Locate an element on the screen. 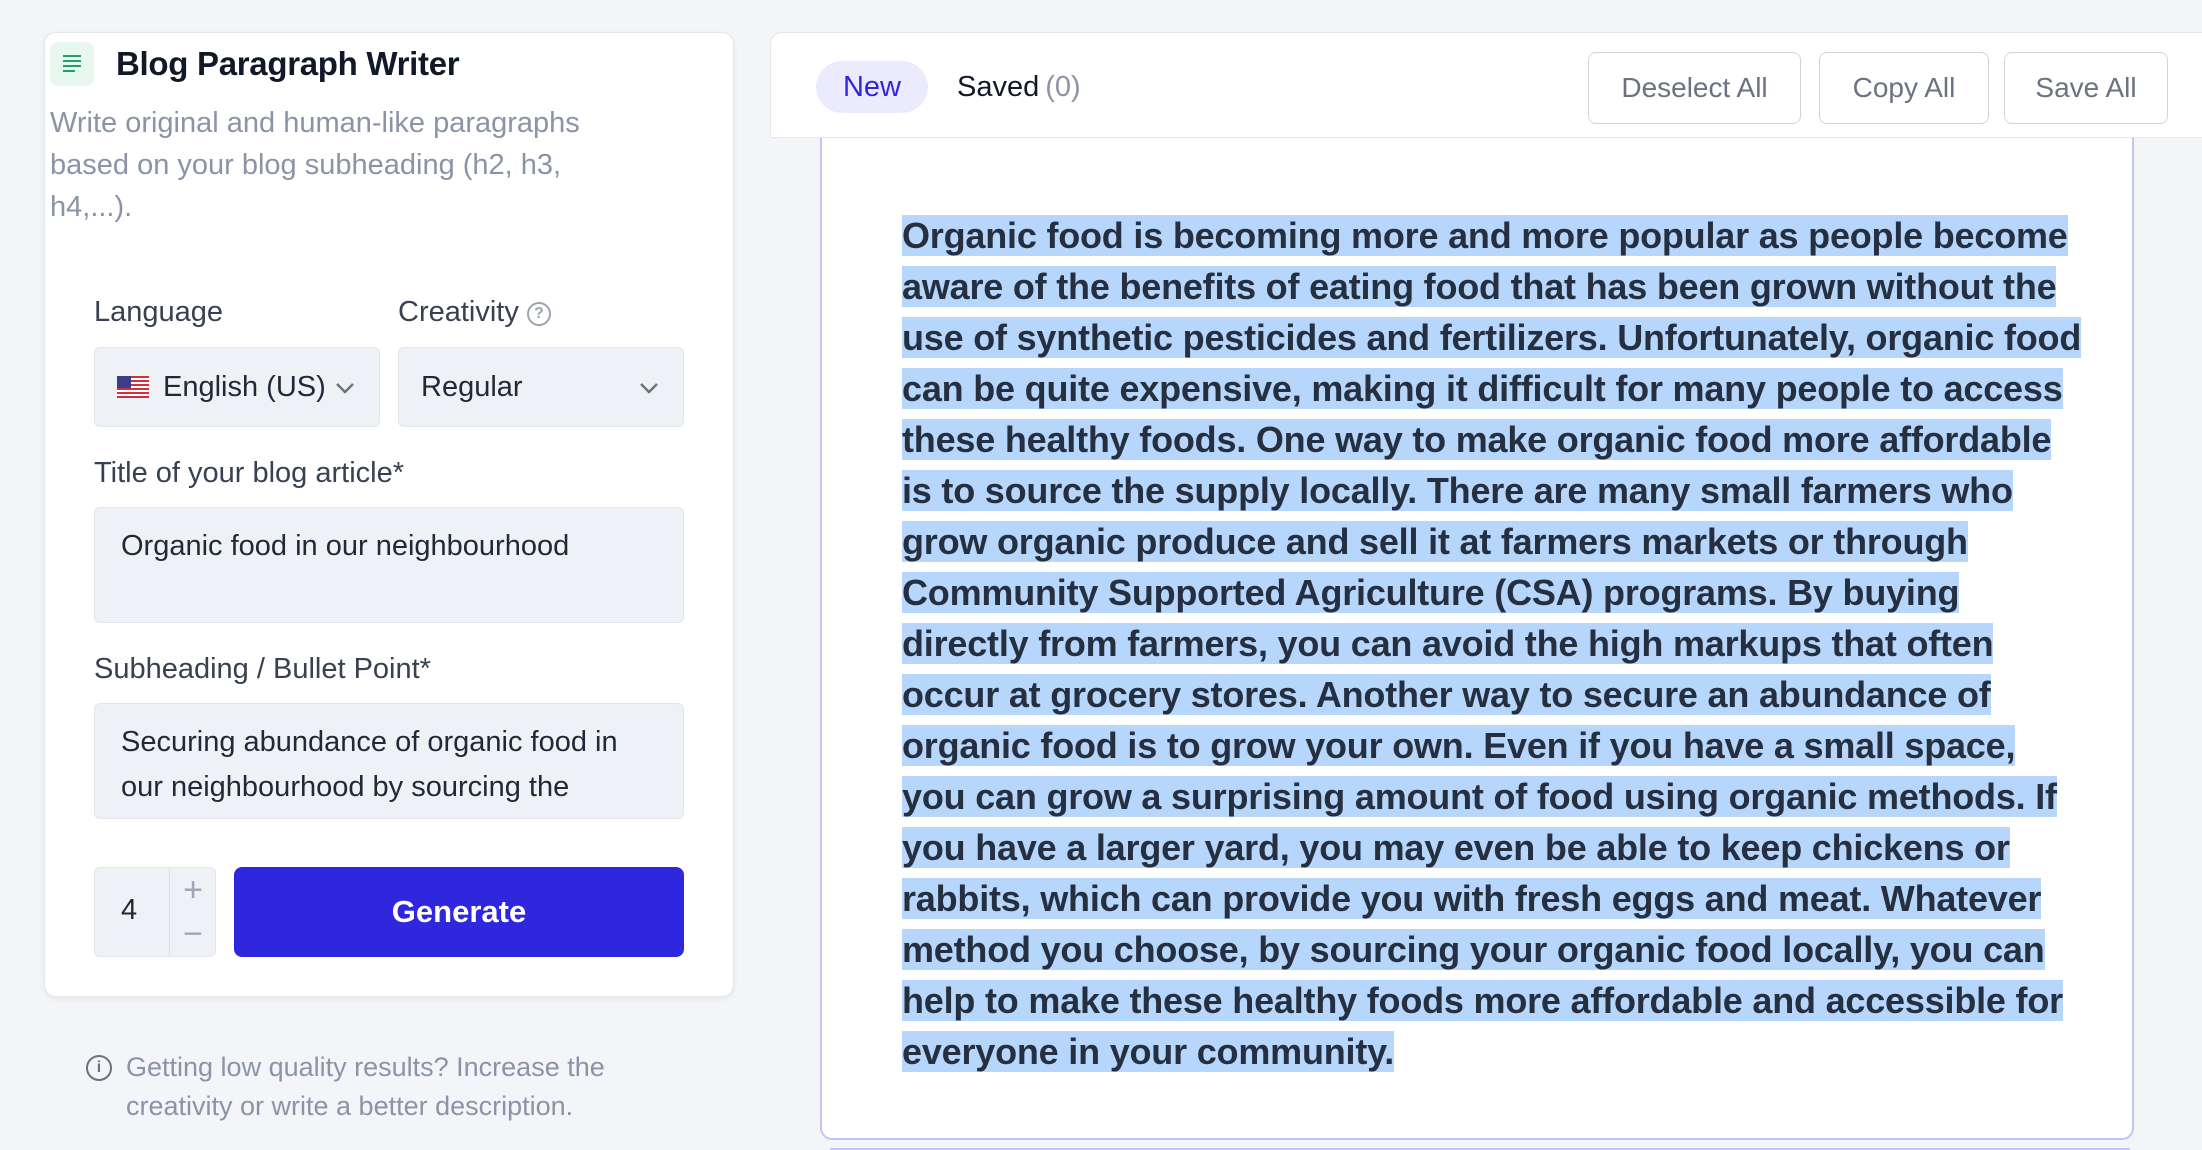  save-all-button: Save All is located at coordinates (2086, 88).